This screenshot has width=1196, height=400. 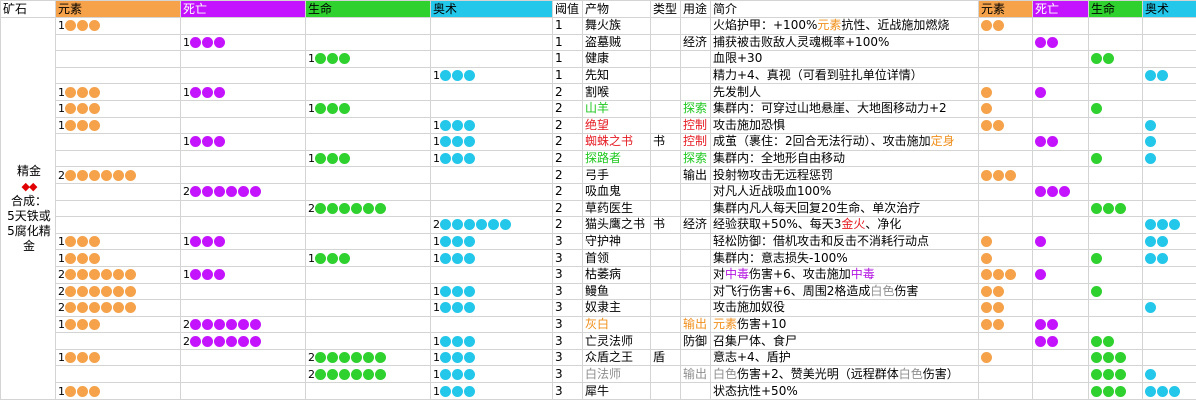 What do you see at coordinates (844, 208) in the screenshot?
I see `description-cell: 集群内凡人每天回复20生命、单次治疗` at bounding box center [844, 208].